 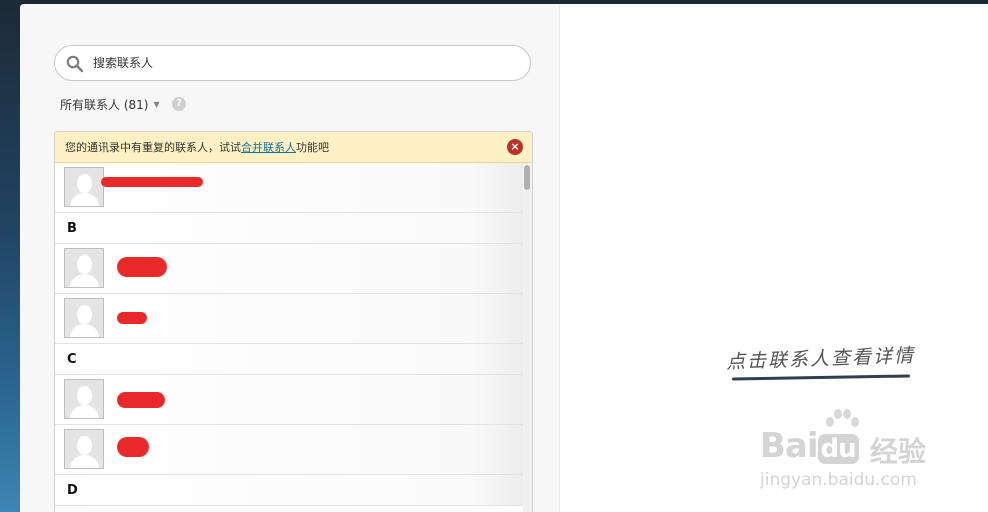 I want to click on section-header-c: C, so click(x=290, y=359).